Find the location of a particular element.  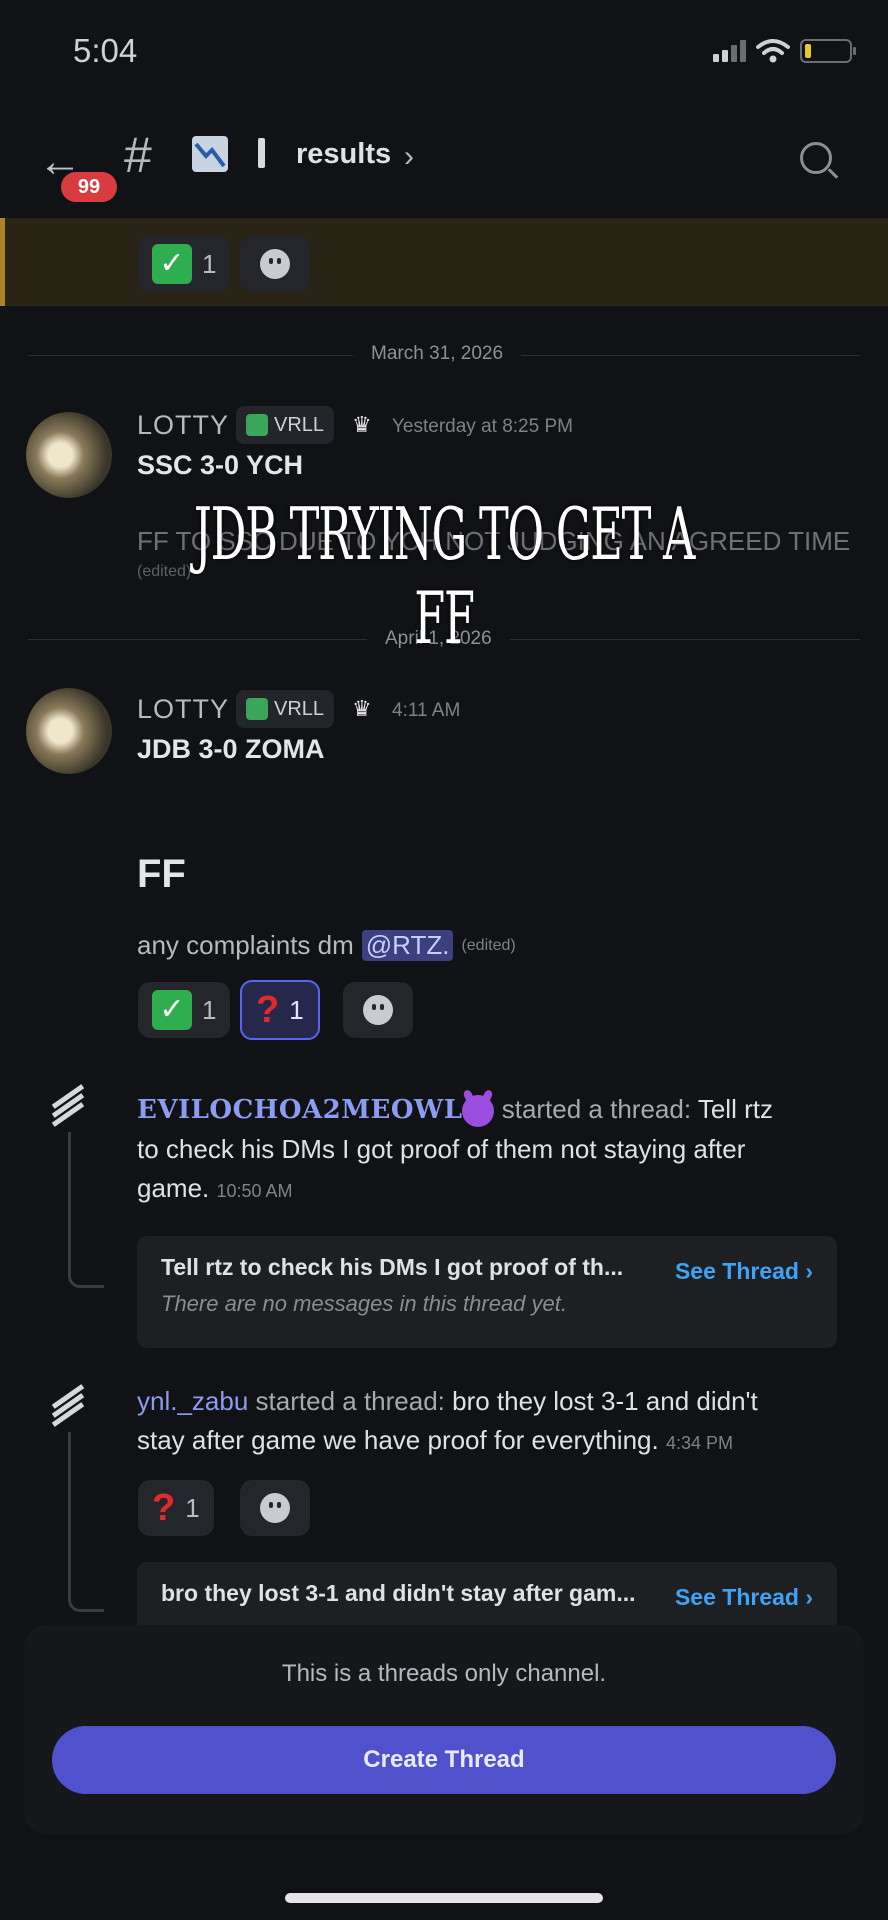

chart-emoji-icon is located at coordinates (210, 154).